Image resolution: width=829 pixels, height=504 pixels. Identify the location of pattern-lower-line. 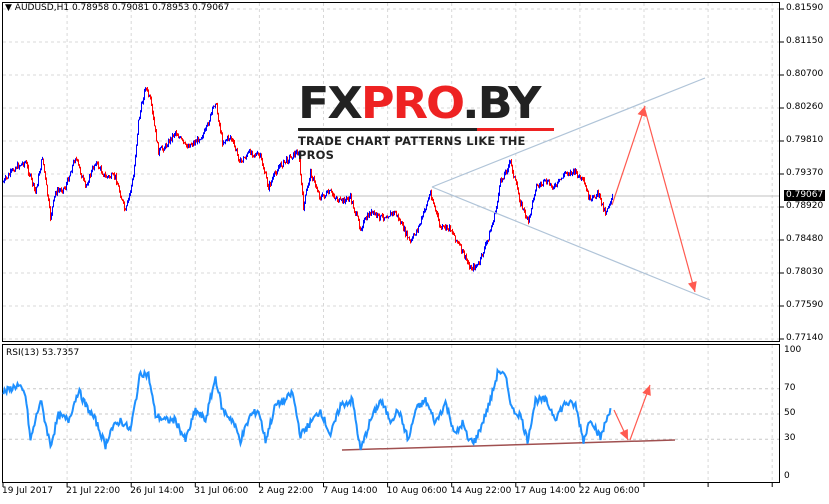
(571, 243).